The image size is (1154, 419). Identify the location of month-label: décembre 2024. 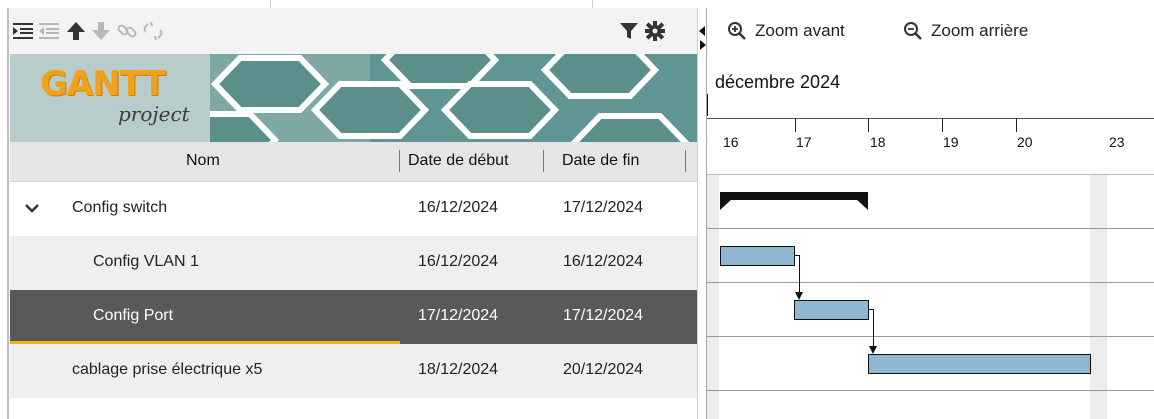
(778, 82).